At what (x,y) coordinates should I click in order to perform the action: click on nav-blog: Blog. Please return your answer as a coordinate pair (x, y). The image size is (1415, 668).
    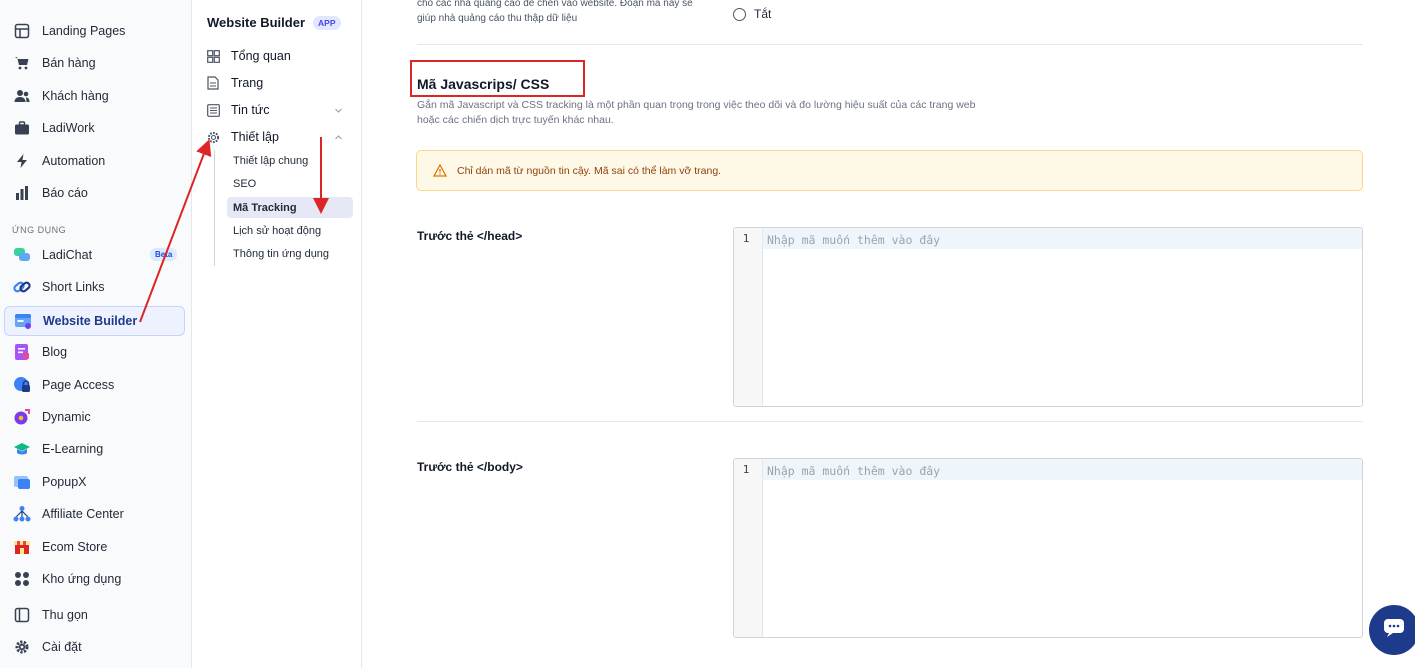
    Looking at the image, I should click on (94, 352).